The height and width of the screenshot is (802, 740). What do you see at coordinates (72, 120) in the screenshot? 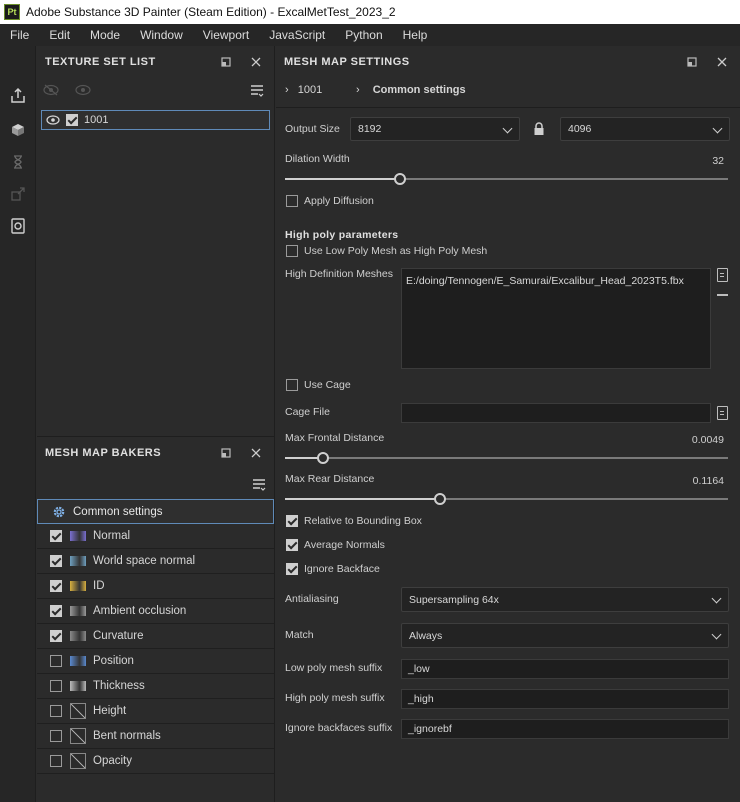
I see `texture-set-checkbox` at bounding box center [72, 120].